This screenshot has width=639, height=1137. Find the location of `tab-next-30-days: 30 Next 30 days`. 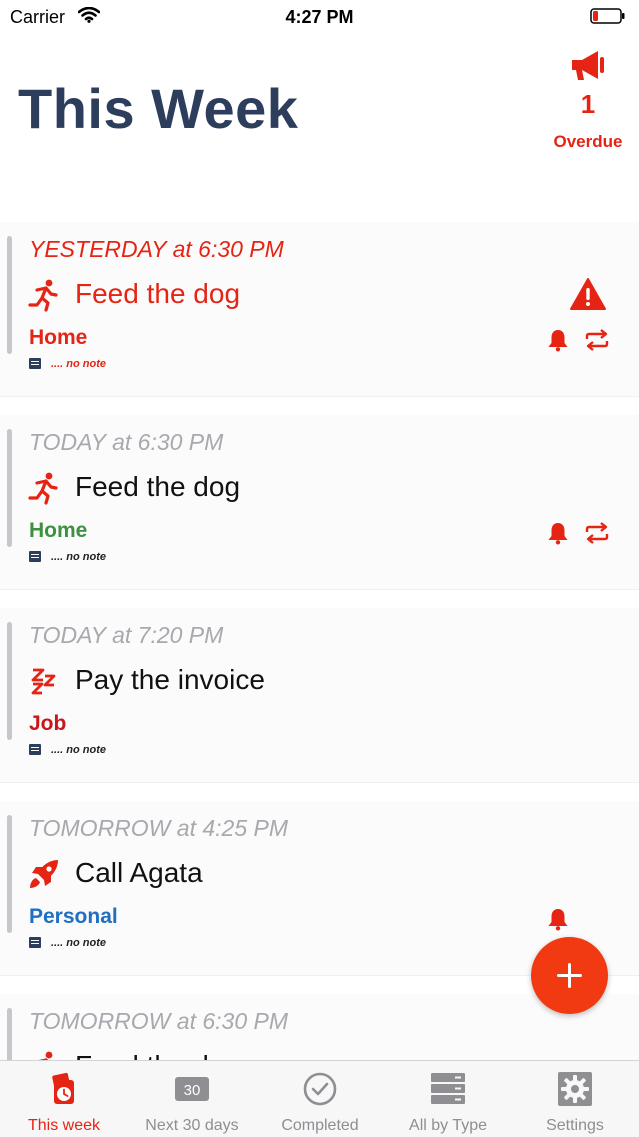

tab-next-30-days: 30 Next 30 days is located at coordinates (192, 1099).